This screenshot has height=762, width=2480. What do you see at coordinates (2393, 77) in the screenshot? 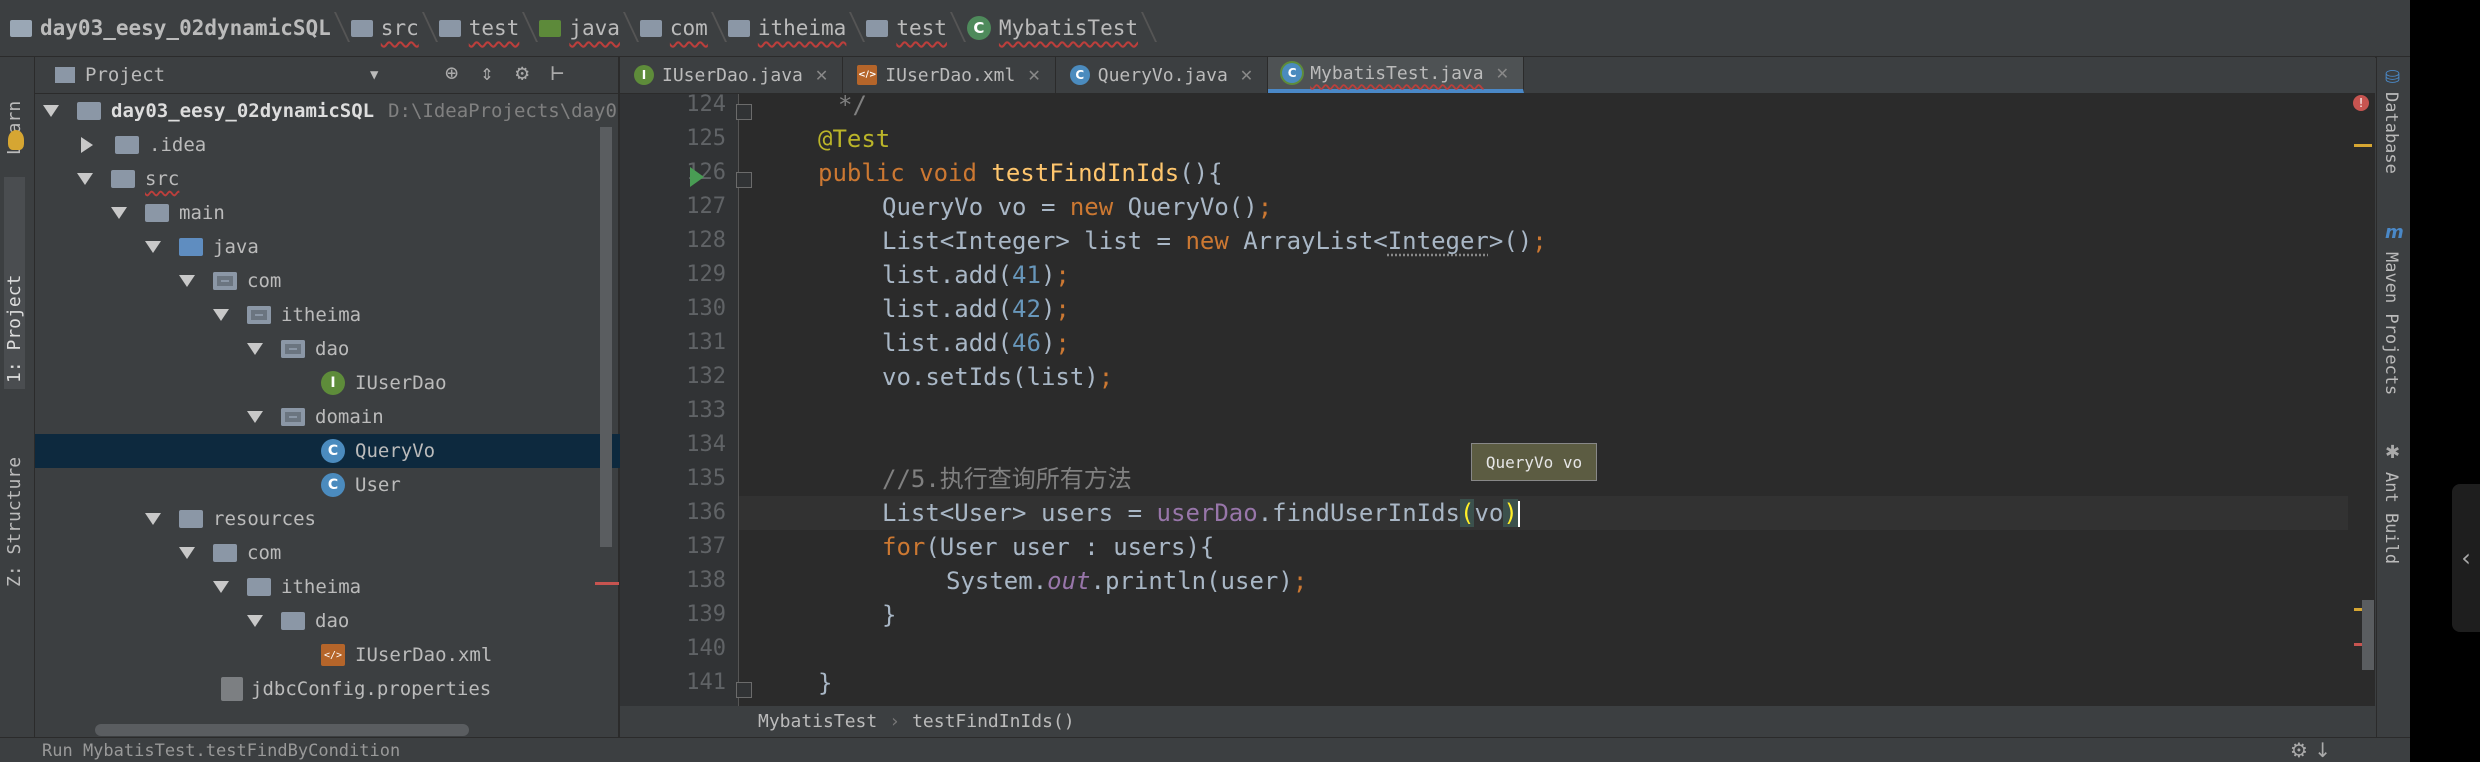
I see `database-icon: ⛁` at bounding box center [2393, 77].